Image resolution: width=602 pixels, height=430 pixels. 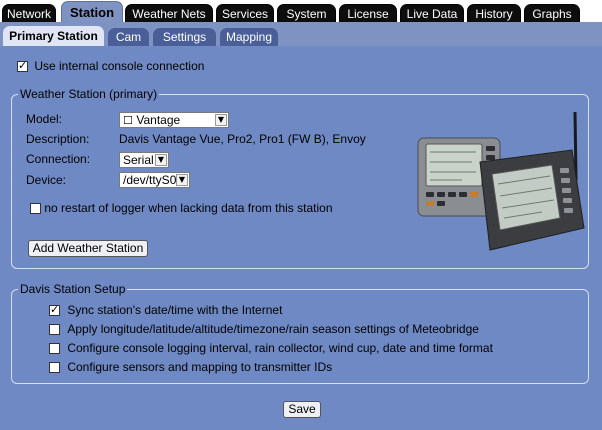 What do you see at coordinates (158, 120) in the screenshot?
I see `model-select-value: Vantage` at bounding box center [158, 120].